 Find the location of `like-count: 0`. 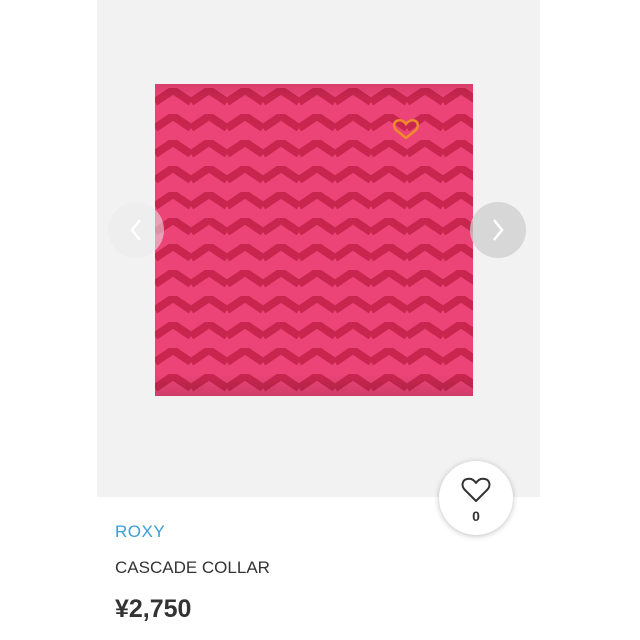

like-count: 0 is located at coordinates (476, 516).